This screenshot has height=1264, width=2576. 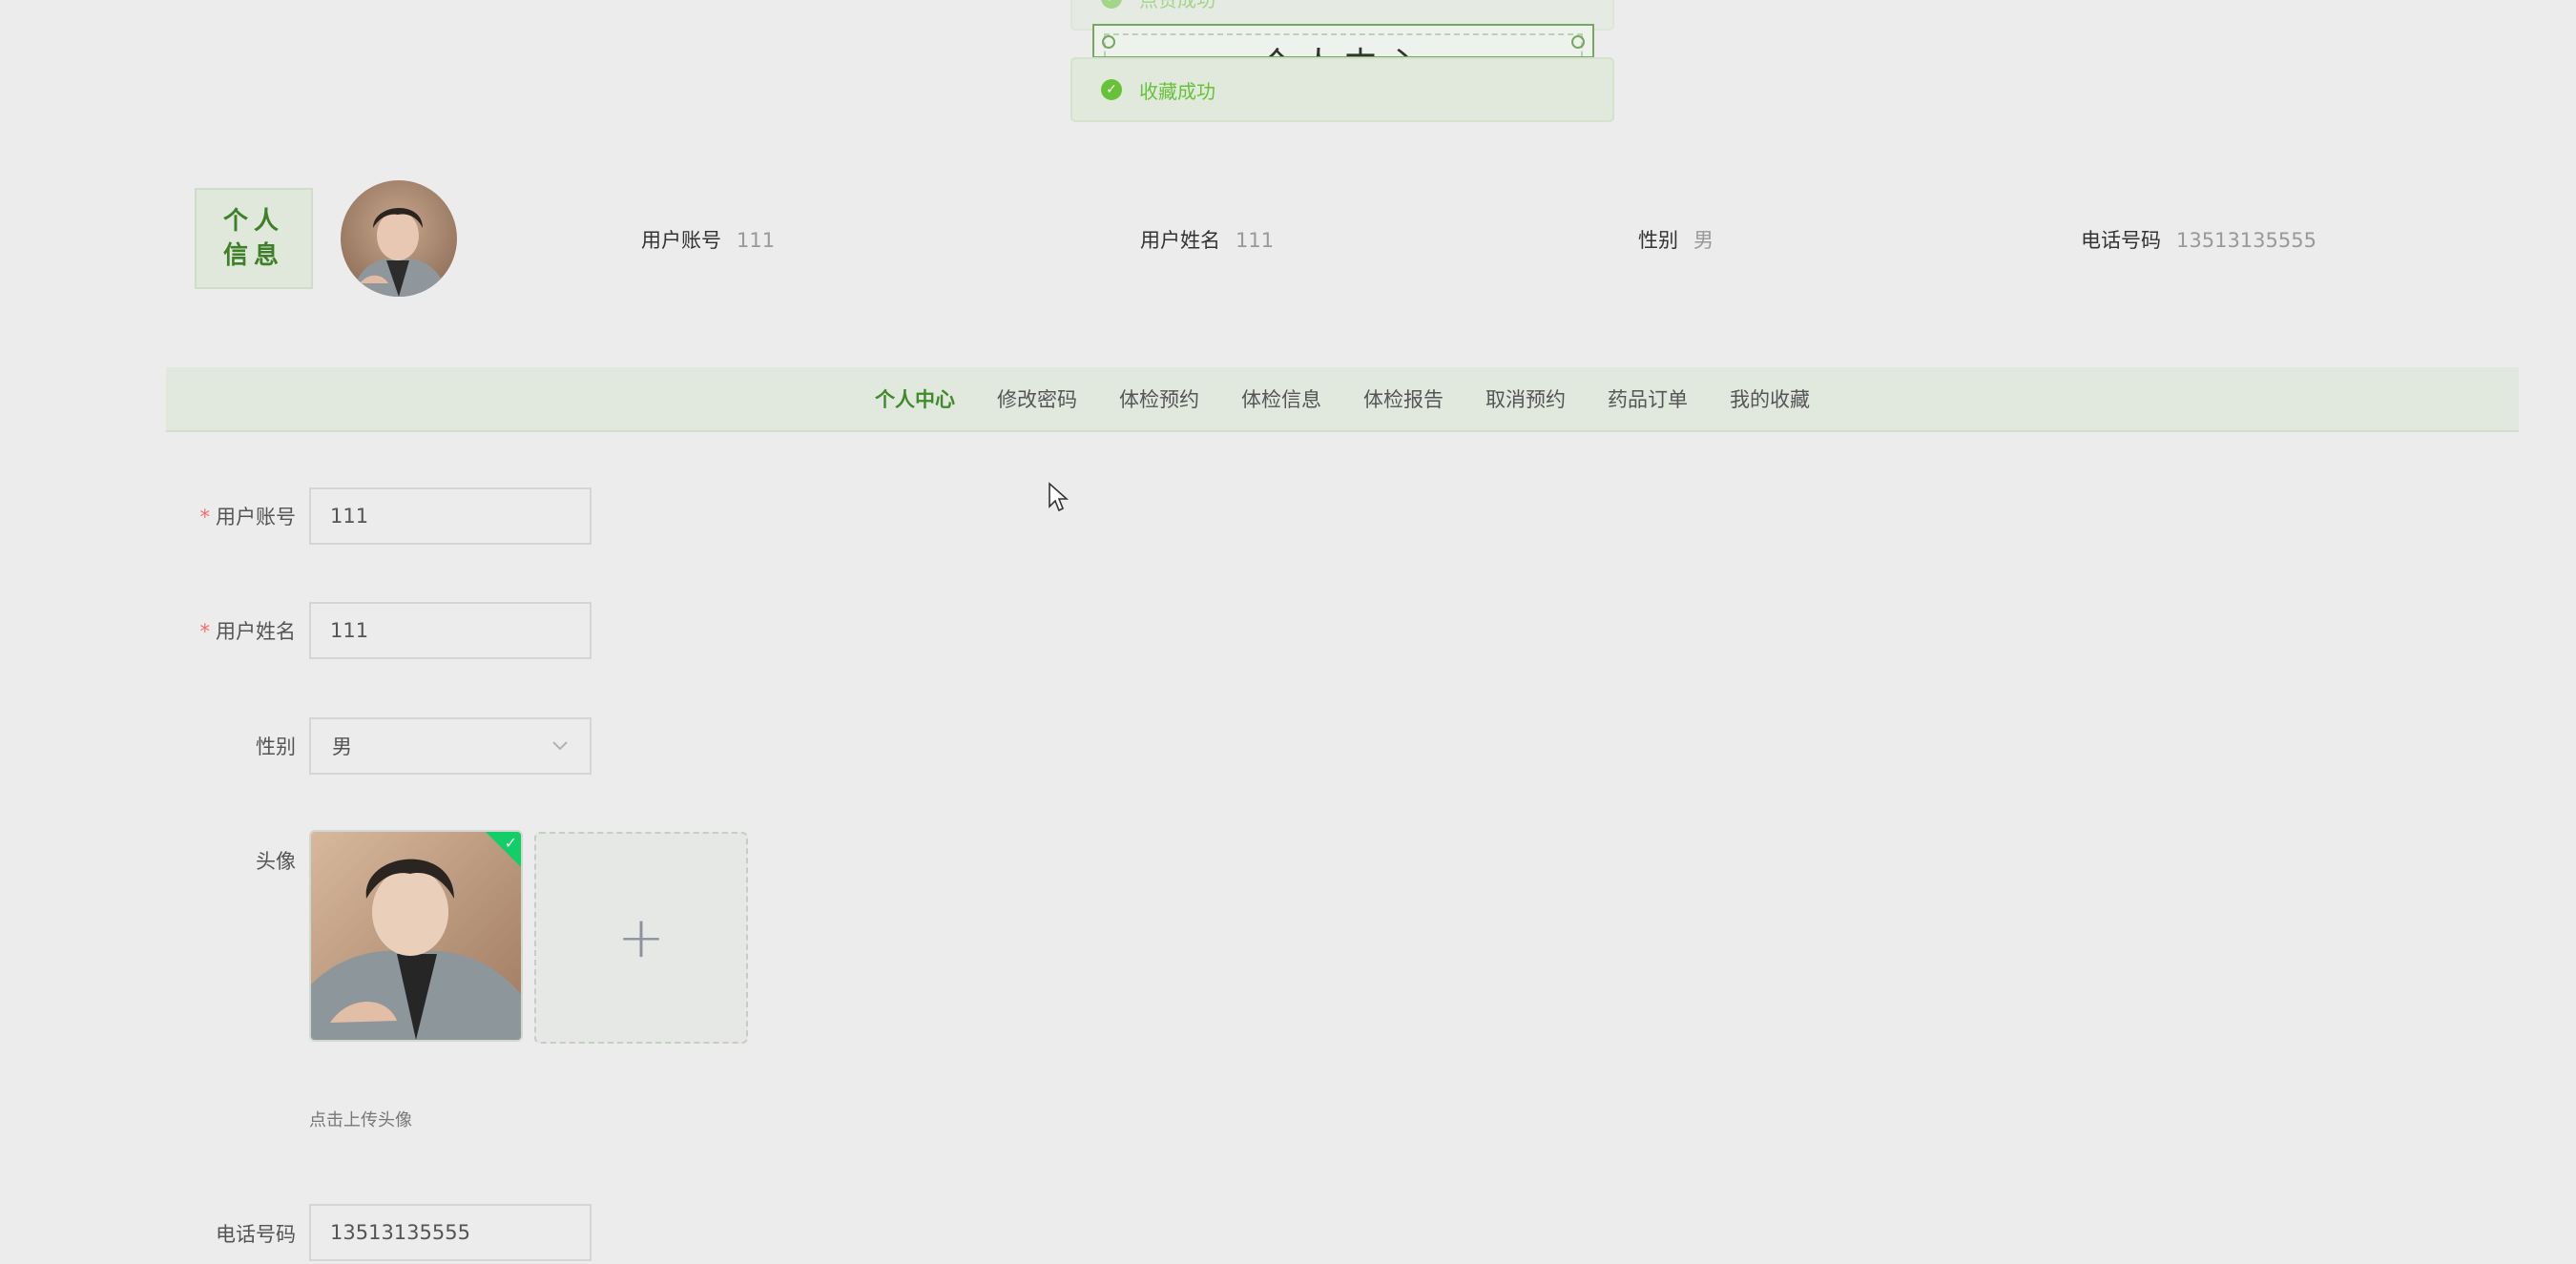 What do you see at coordinates (1648, 398) in the screenshot?
I see `nav-item-medicine-orders: 药品订单` at bounding box center [1648, 398].